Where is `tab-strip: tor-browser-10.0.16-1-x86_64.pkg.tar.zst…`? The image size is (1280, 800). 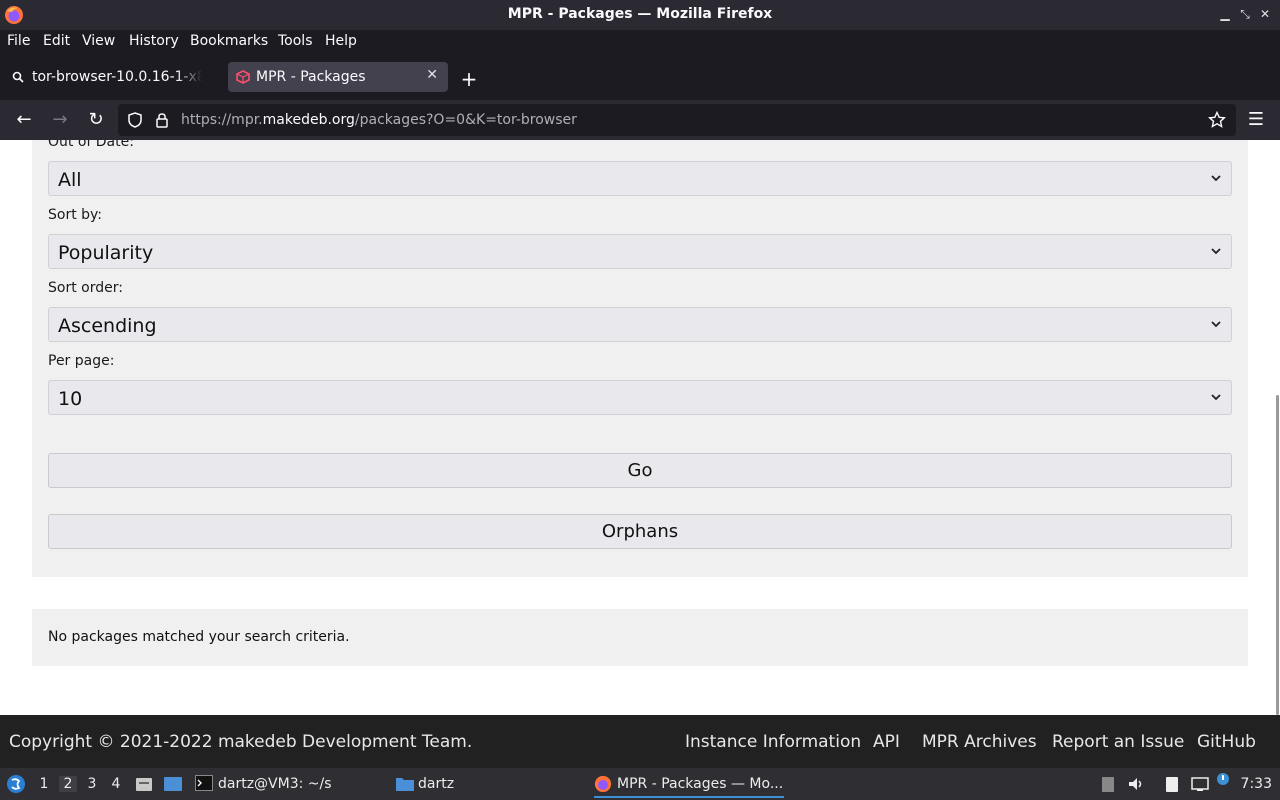
tab-strip: tor-browser-10.0.16-1-x86_64.pkg.tar.zst… is located at coordinates (640, 77).